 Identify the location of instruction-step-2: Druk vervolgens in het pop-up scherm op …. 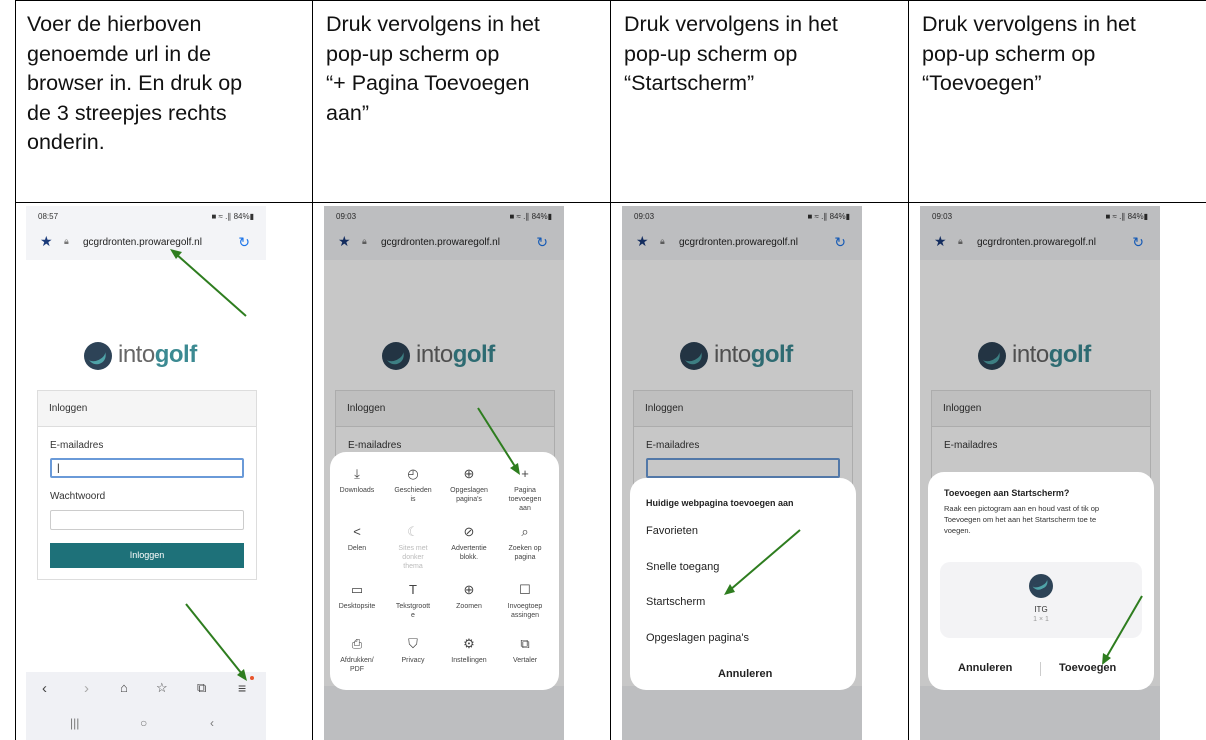
(433, 68).